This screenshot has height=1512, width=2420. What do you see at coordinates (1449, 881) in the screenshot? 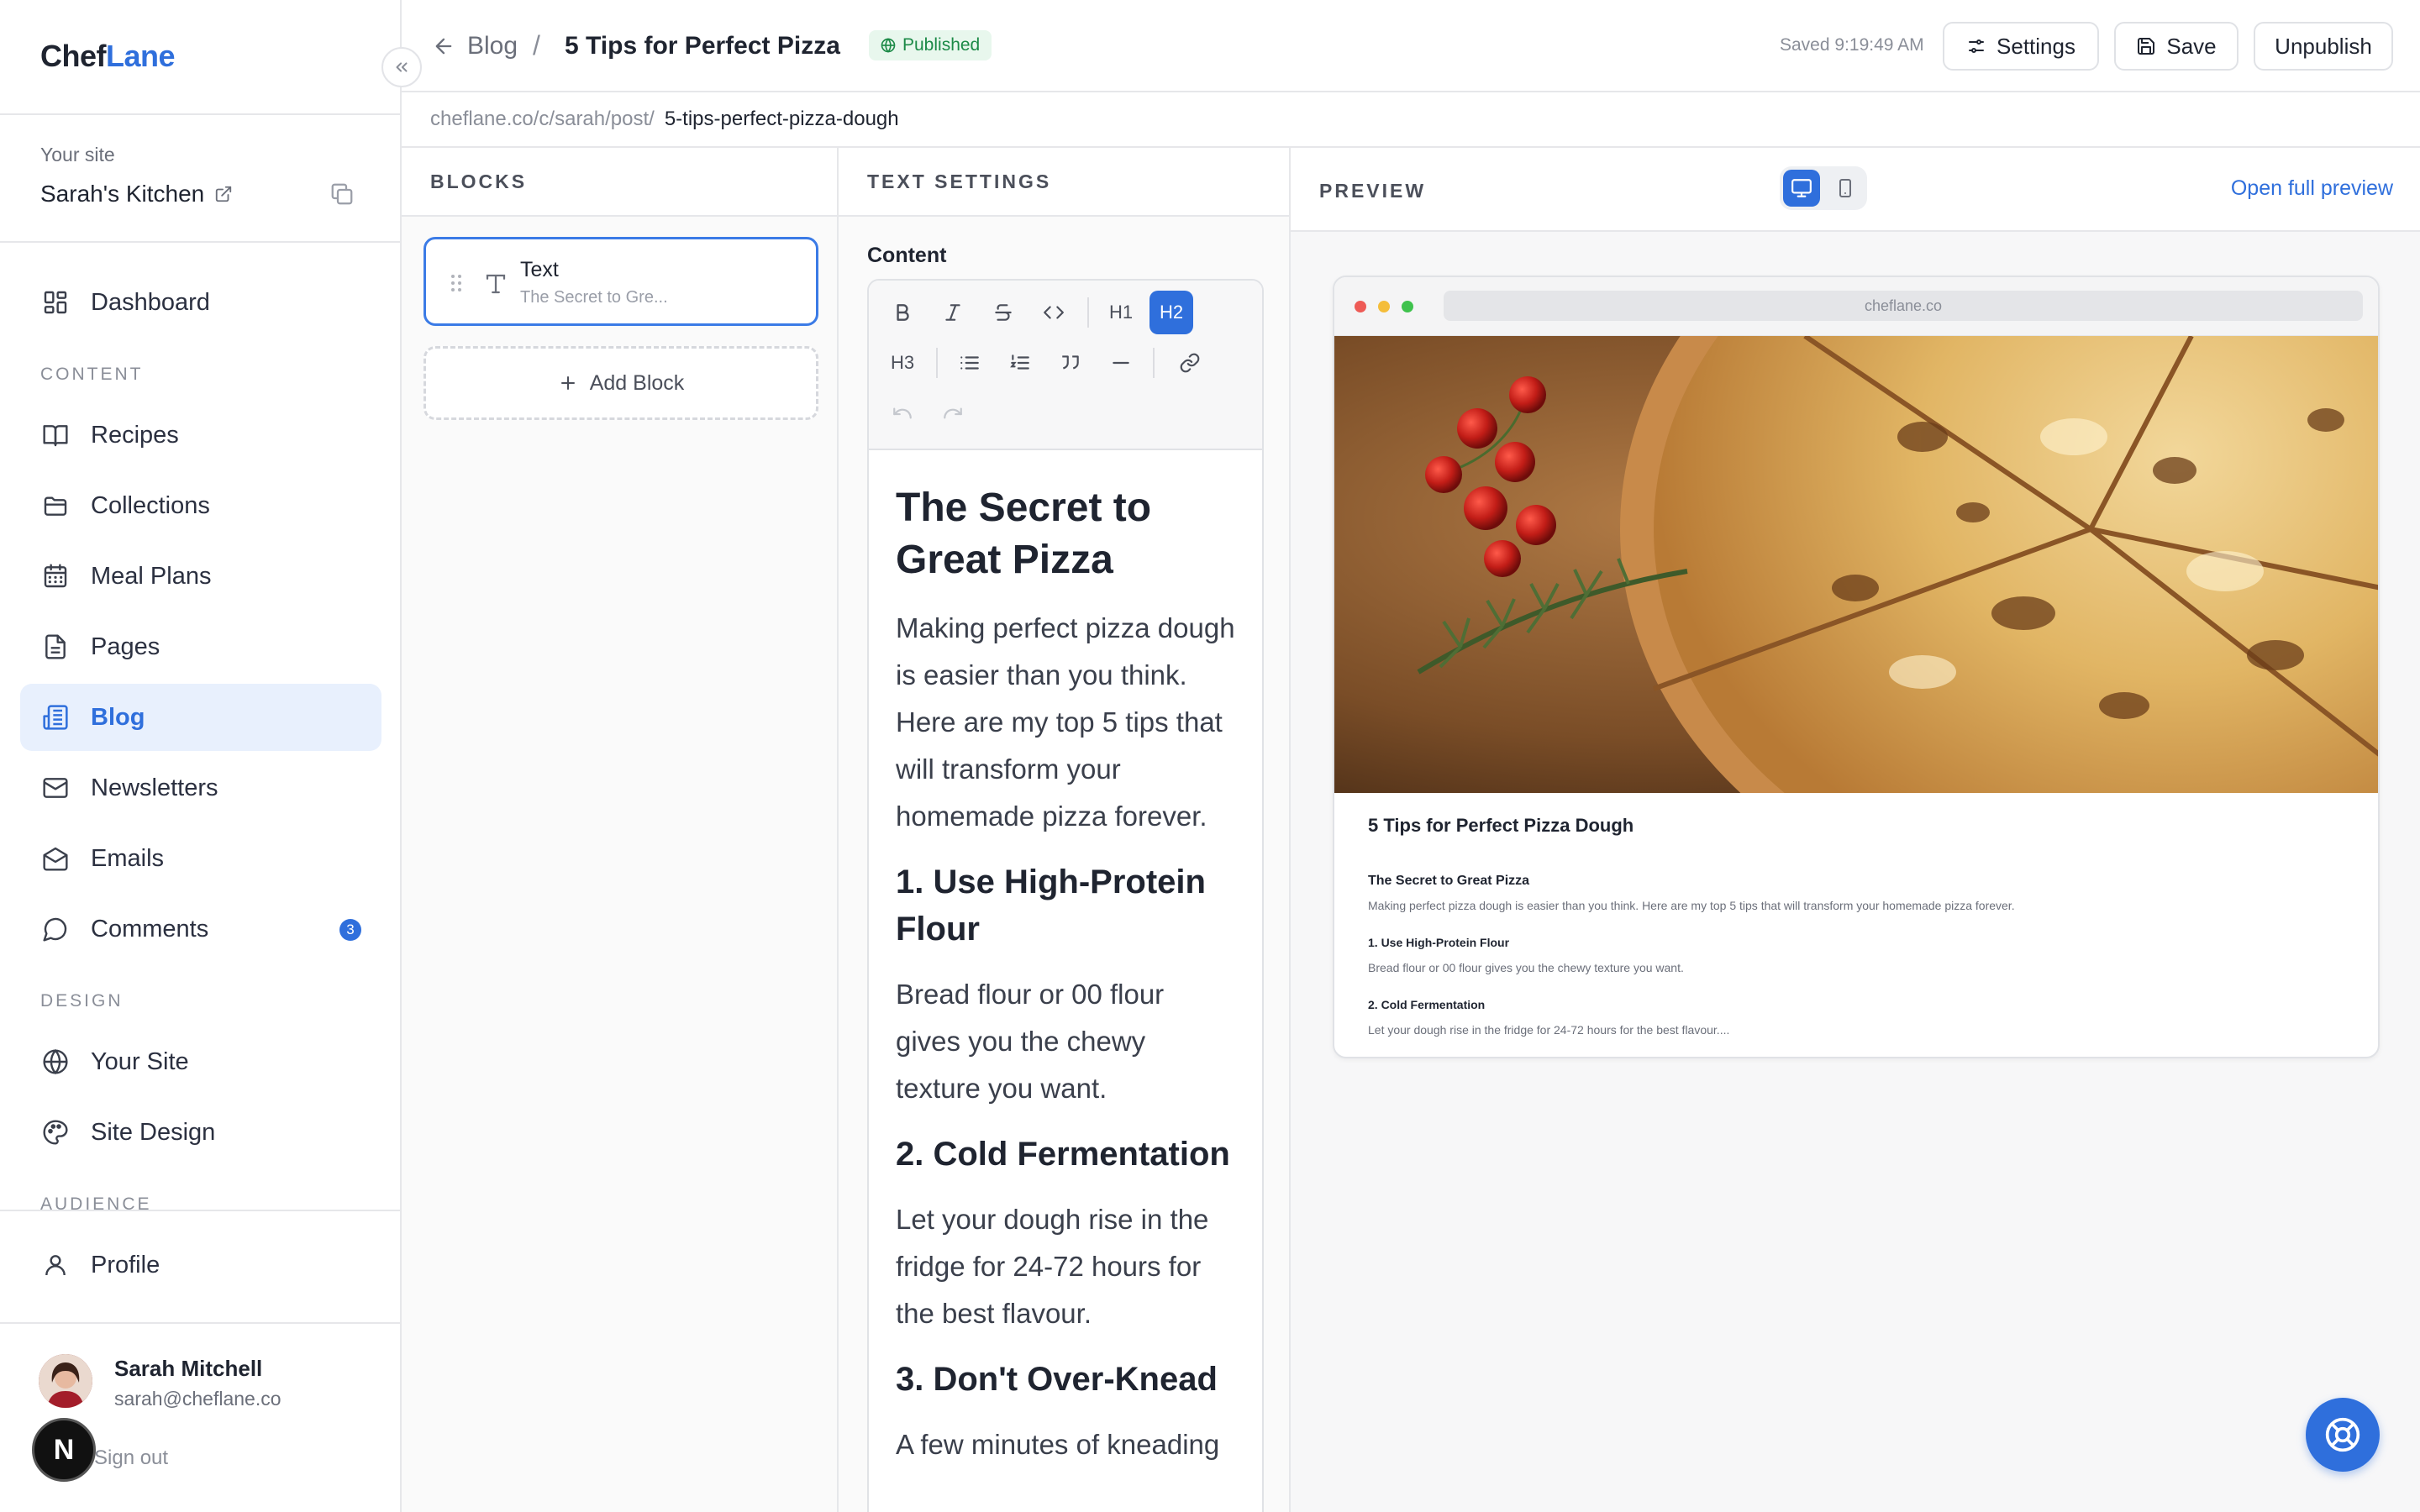
I see `preview-heading: The Secret to Great Pizza` at bounding box center [1449, 881].